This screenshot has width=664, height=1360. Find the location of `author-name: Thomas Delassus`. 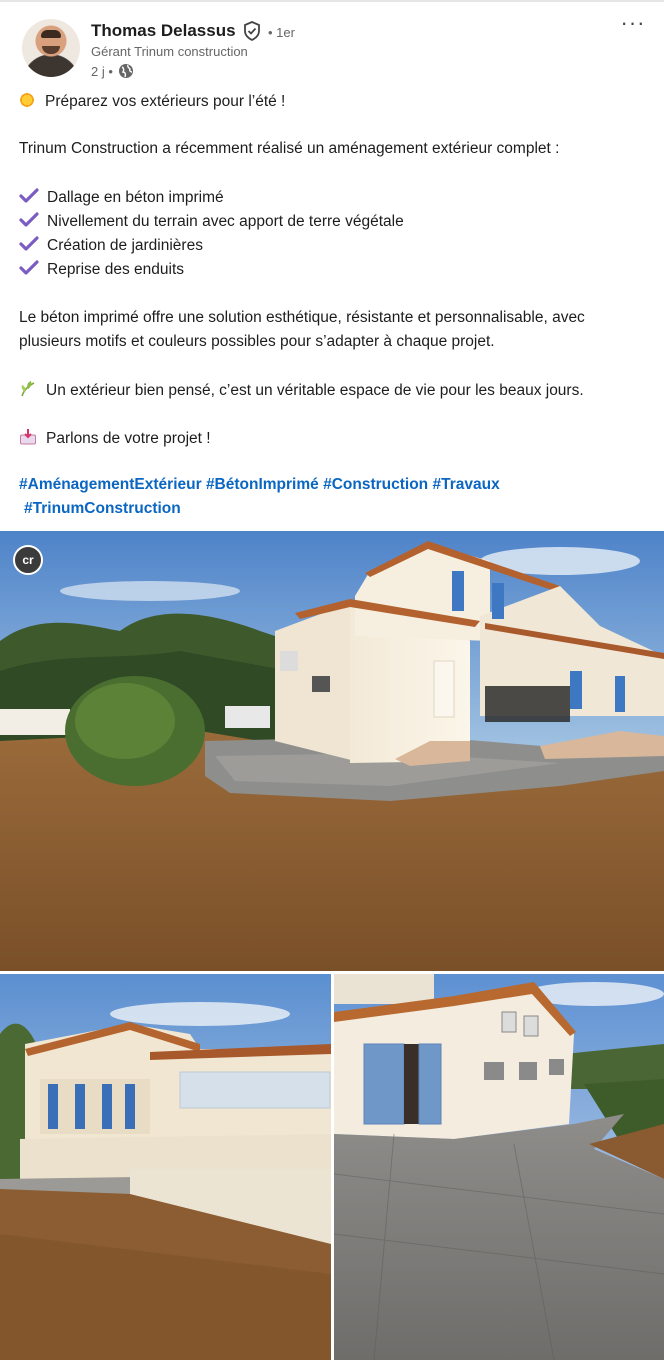

author-name: Thomas Delassus is located at coordinates (163, 31).